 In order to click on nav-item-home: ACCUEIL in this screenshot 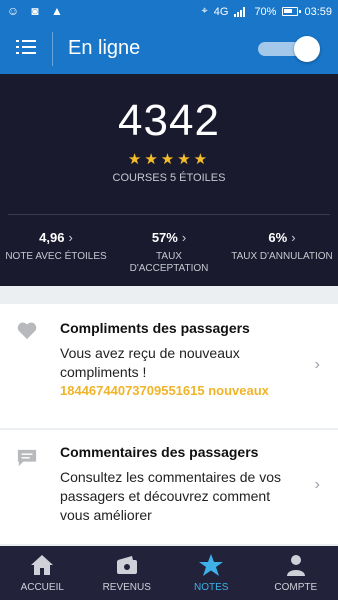, I will do `click(42, 573)`.